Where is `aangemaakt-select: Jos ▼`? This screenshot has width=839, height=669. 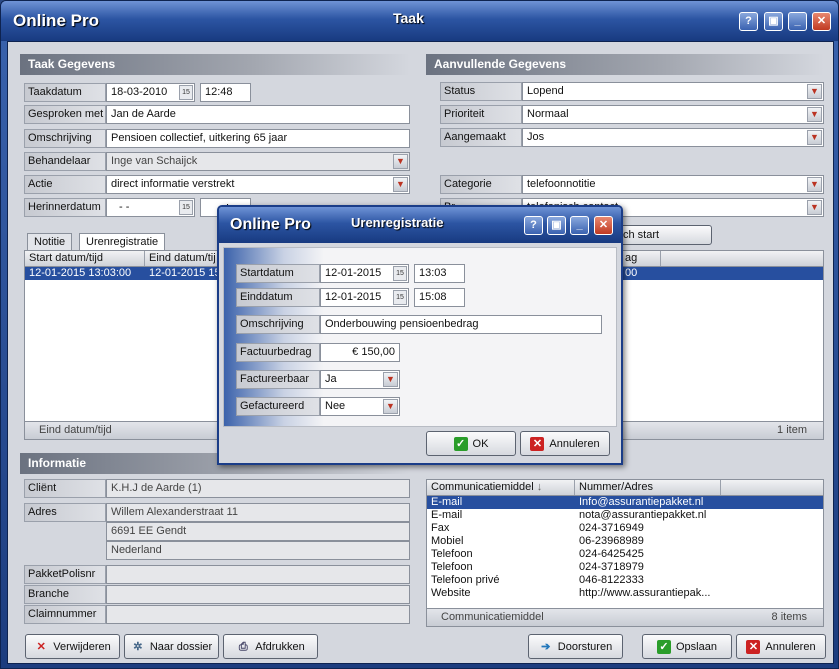 aangemaakt-select: Jos ▼ is located at coordinates (673, 137).